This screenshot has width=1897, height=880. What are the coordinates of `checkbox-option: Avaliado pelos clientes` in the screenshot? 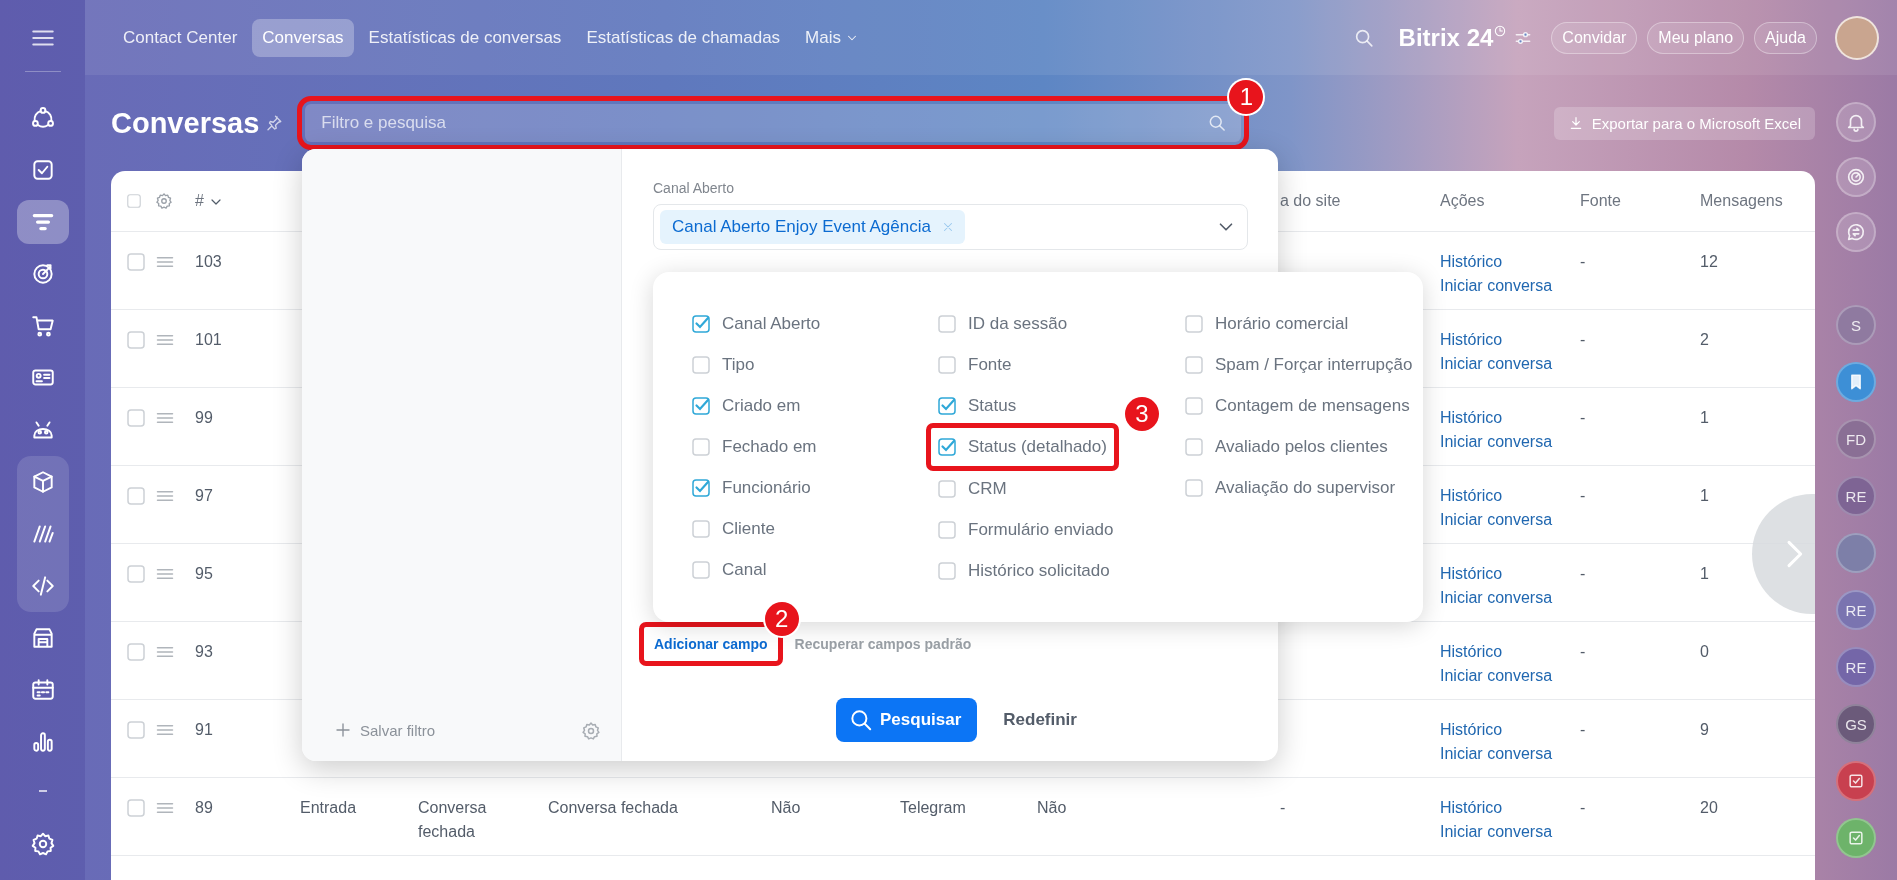 It's located at (1286, 447).